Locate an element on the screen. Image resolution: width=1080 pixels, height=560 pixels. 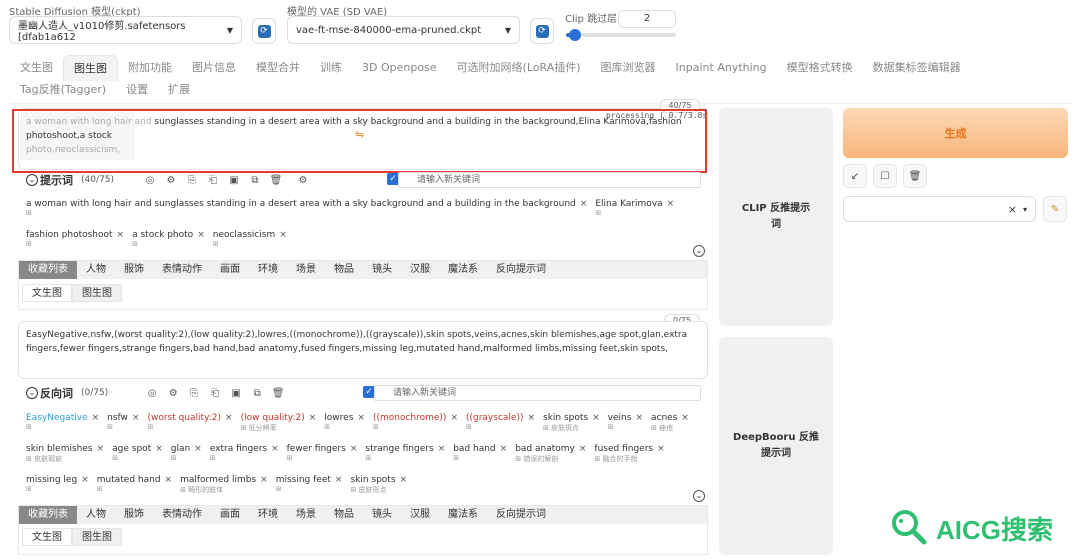
tag-chip: ((grayscale)) × ⊞ is located at coordinates (500, 423).